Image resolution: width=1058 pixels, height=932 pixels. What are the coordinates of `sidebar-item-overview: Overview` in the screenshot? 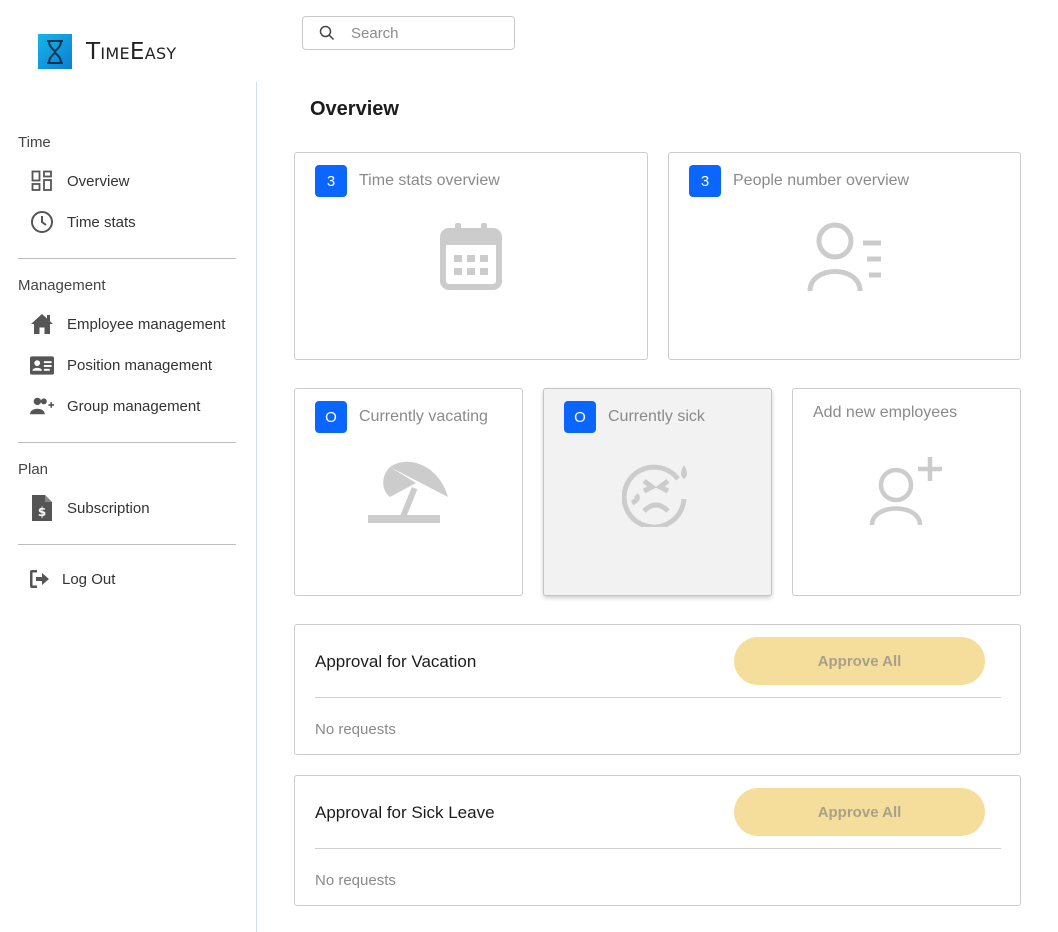 It's located at (80, 181).